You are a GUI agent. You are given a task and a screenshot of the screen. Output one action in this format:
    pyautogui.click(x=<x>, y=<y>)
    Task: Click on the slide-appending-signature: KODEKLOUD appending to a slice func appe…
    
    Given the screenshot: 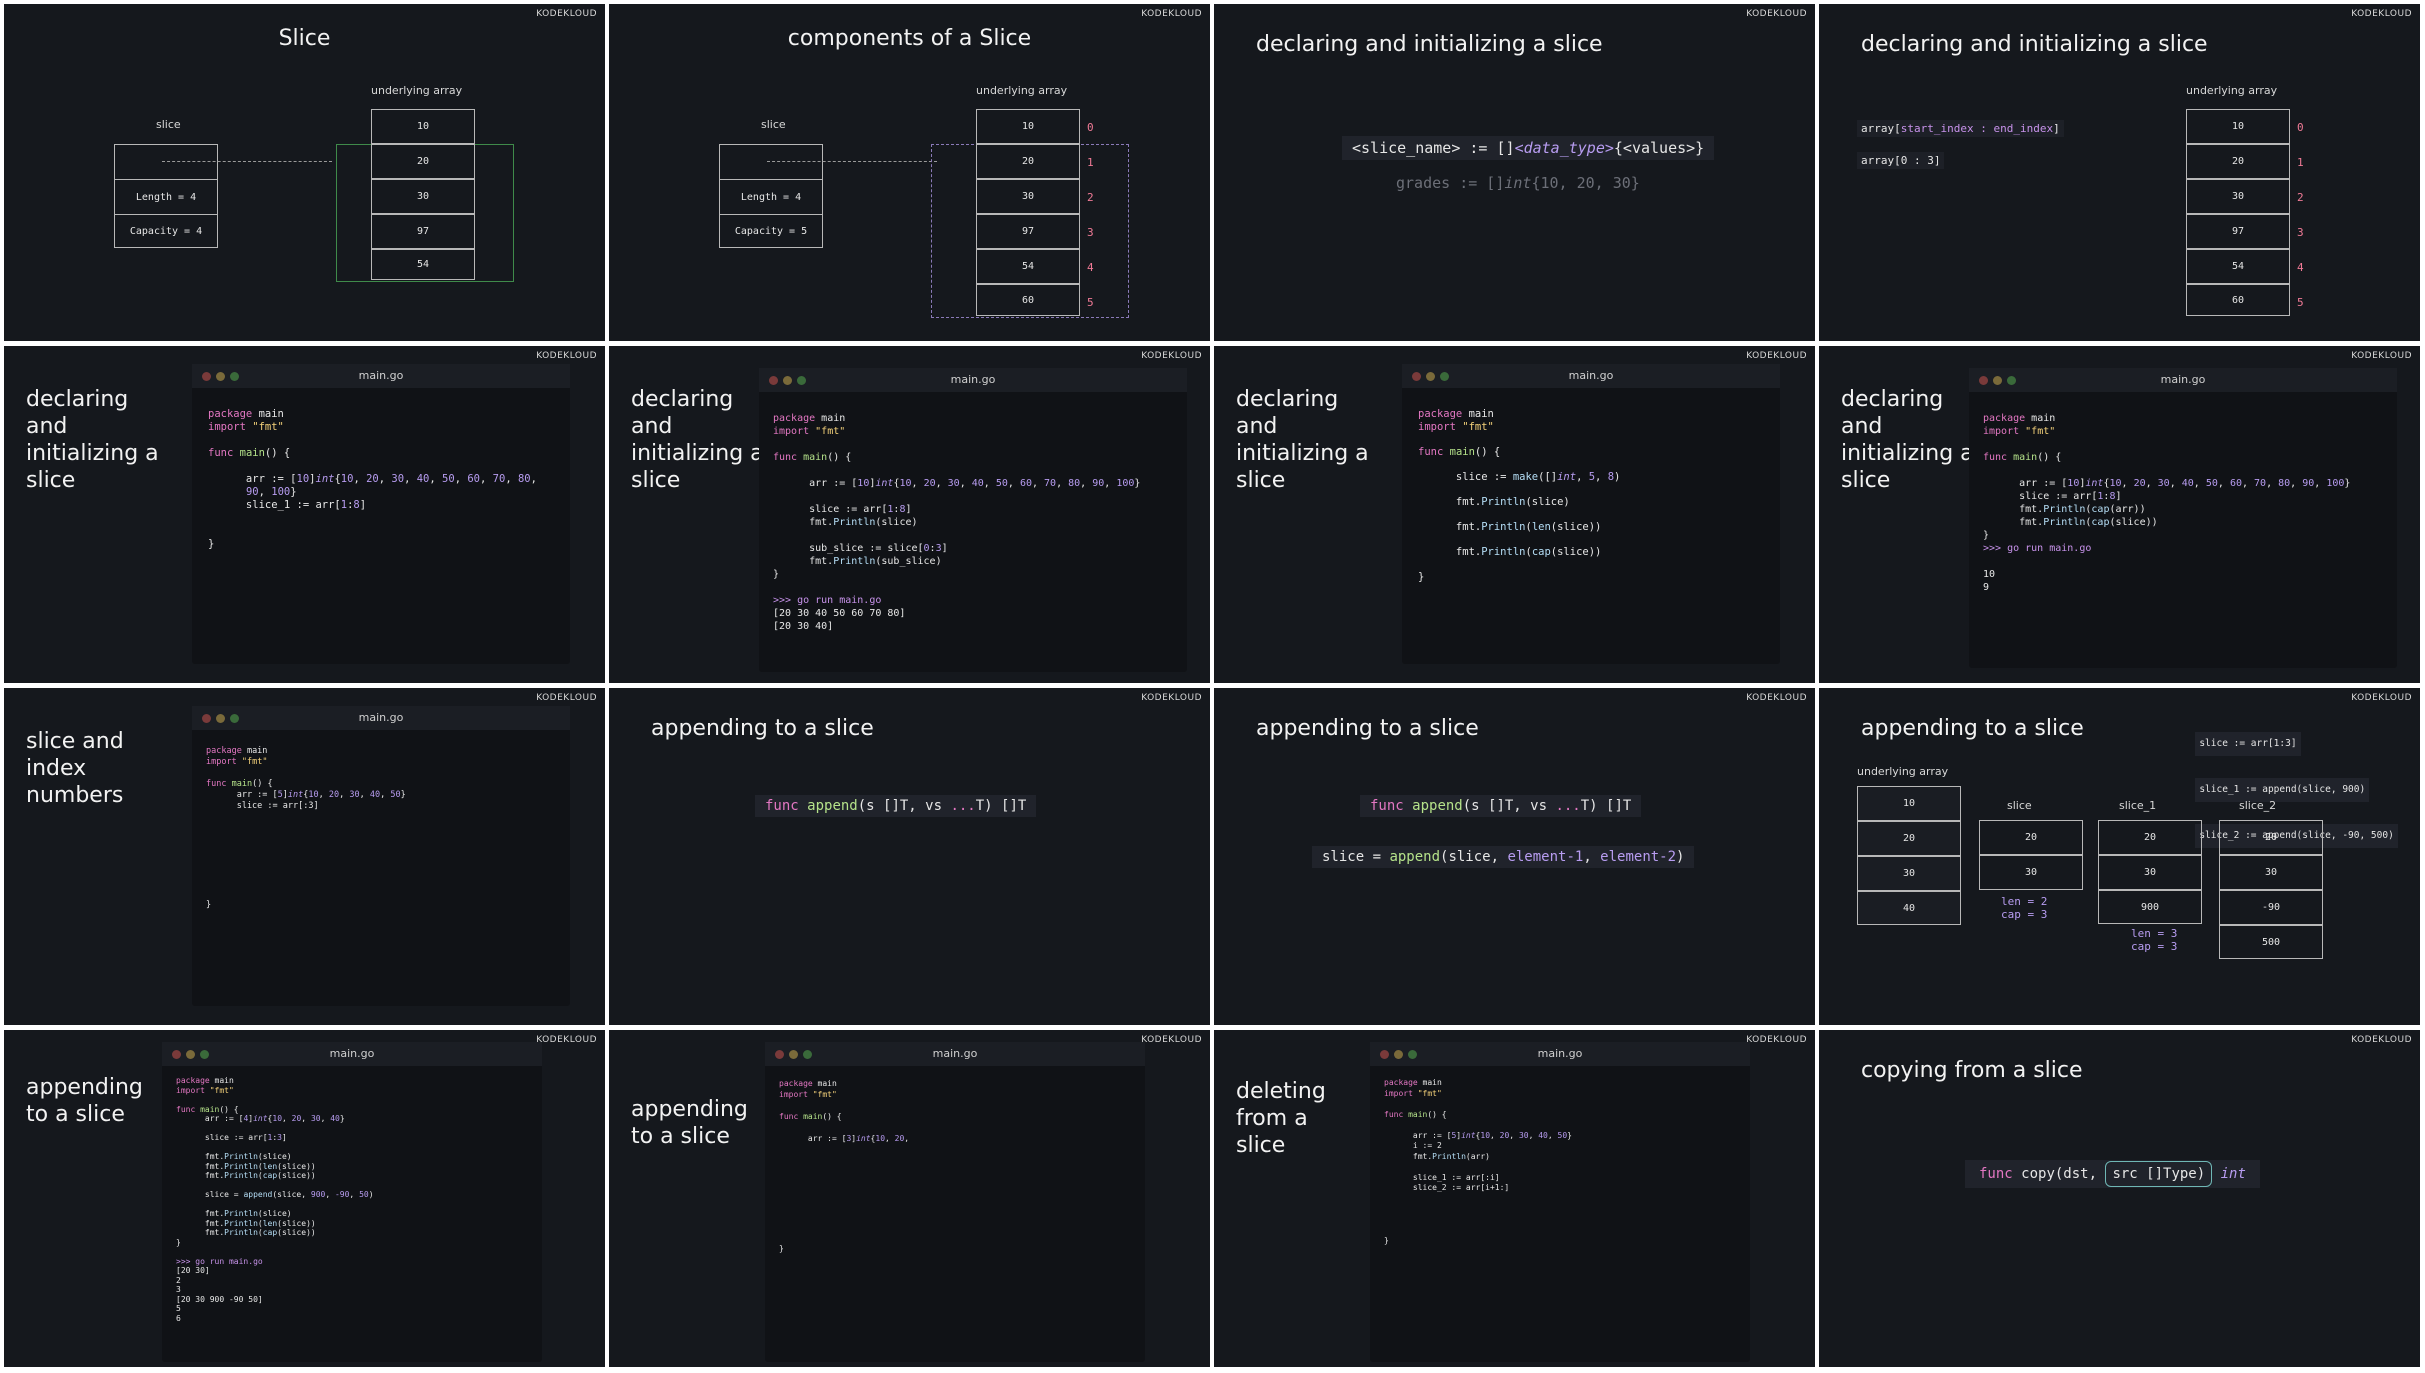 What is the action you would take?
    pyautogui.click(x=909, y=856)
    